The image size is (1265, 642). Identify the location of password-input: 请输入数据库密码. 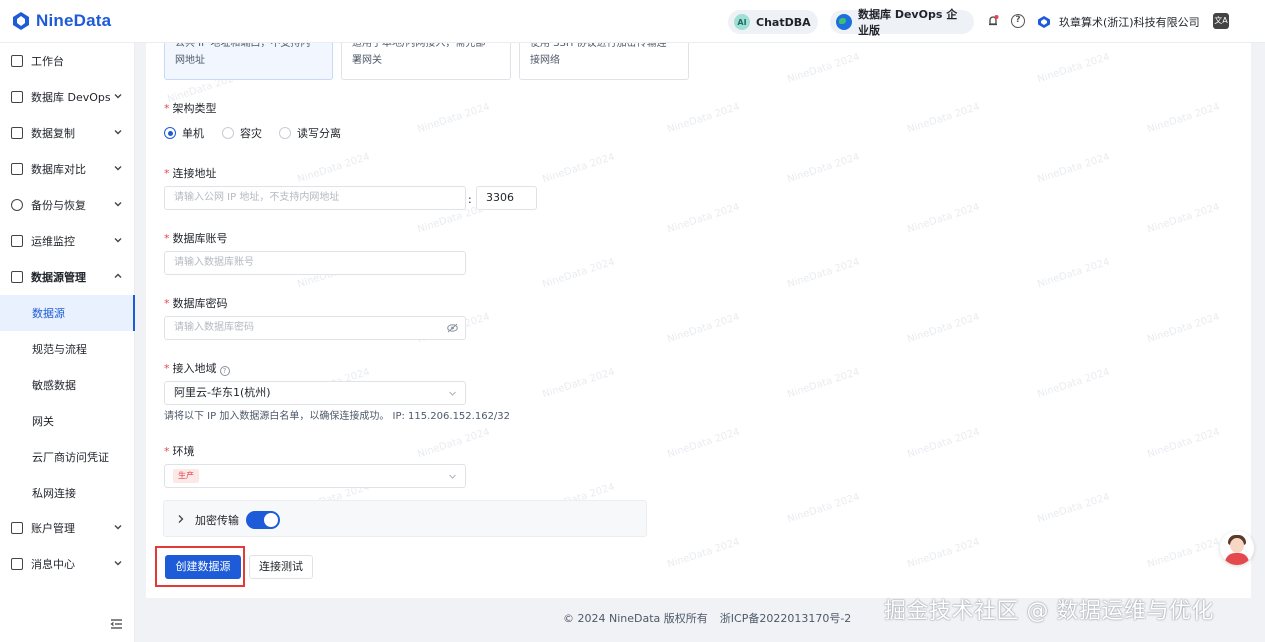
(315, 328).